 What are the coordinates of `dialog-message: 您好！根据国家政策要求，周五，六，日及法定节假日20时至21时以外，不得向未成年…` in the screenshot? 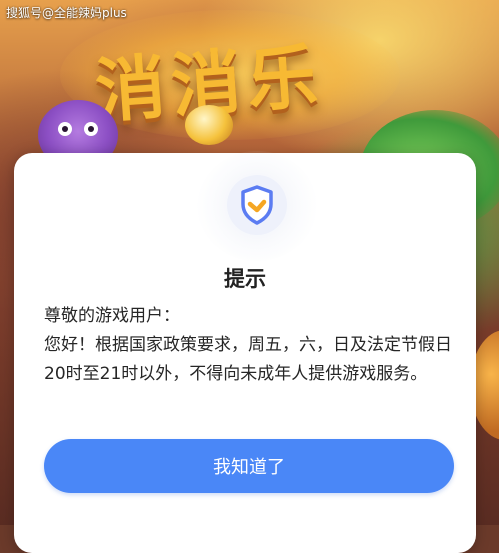 It's located at (248, 359).